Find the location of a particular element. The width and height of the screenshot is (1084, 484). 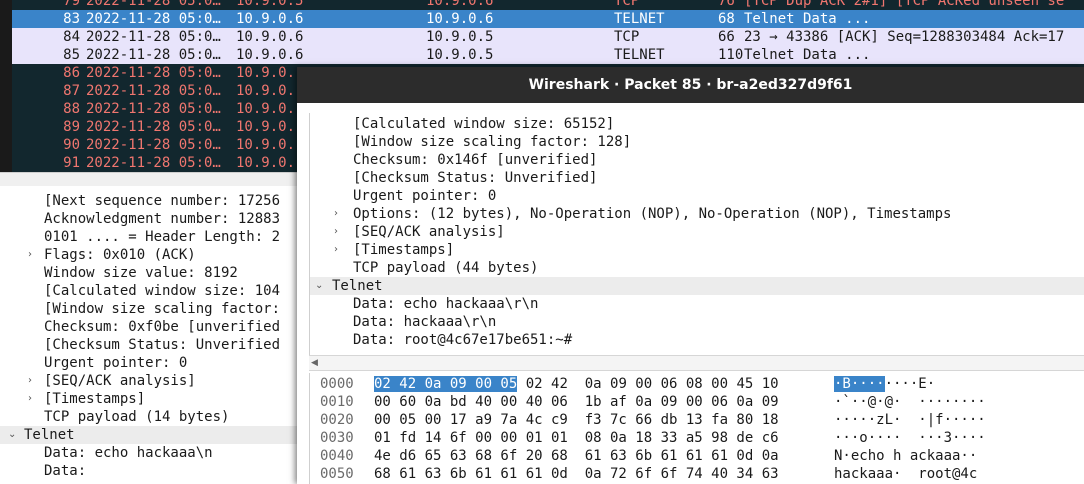

packet-protocol: TELNET is located at coordinates (639, 55).